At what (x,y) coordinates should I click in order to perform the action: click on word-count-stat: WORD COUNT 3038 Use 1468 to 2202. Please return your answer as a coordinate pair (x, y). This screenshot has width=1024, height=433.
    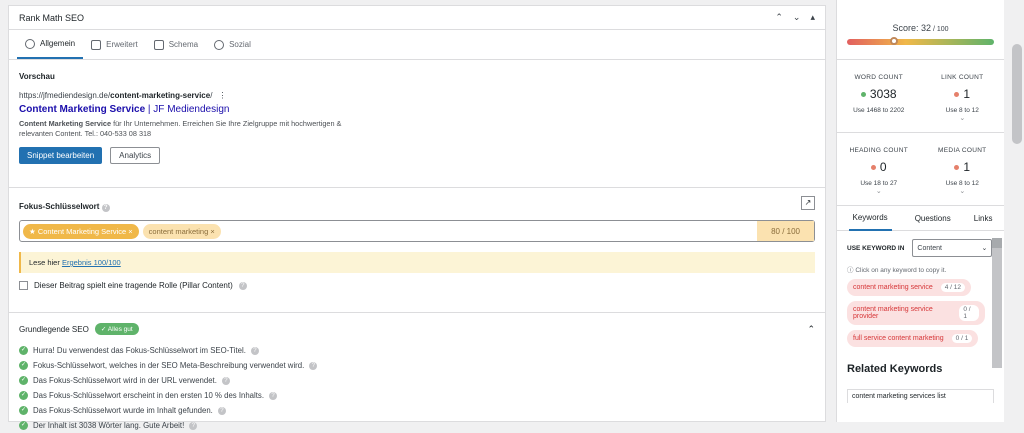
    Looking at the image, I should click on (879, 94).